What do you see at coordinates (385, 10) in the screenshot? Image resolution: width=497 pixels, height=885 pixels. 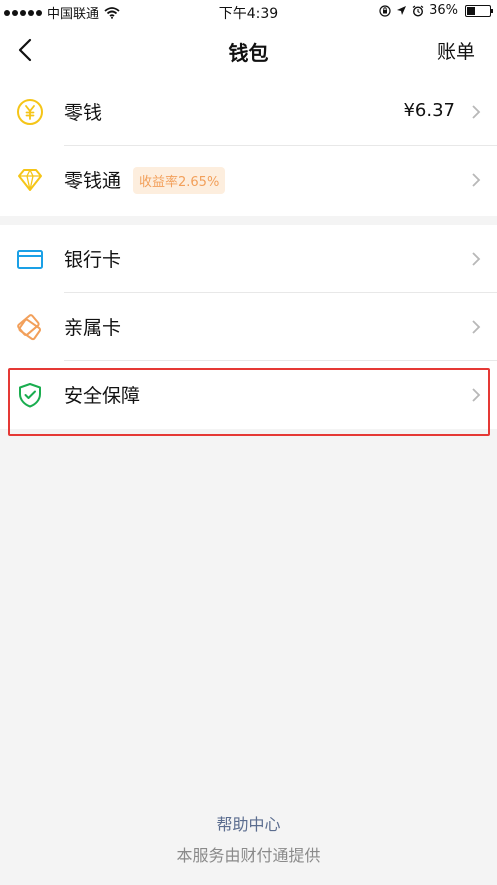 I see `orientation-lock-icon` at bounding box center [385, 10].